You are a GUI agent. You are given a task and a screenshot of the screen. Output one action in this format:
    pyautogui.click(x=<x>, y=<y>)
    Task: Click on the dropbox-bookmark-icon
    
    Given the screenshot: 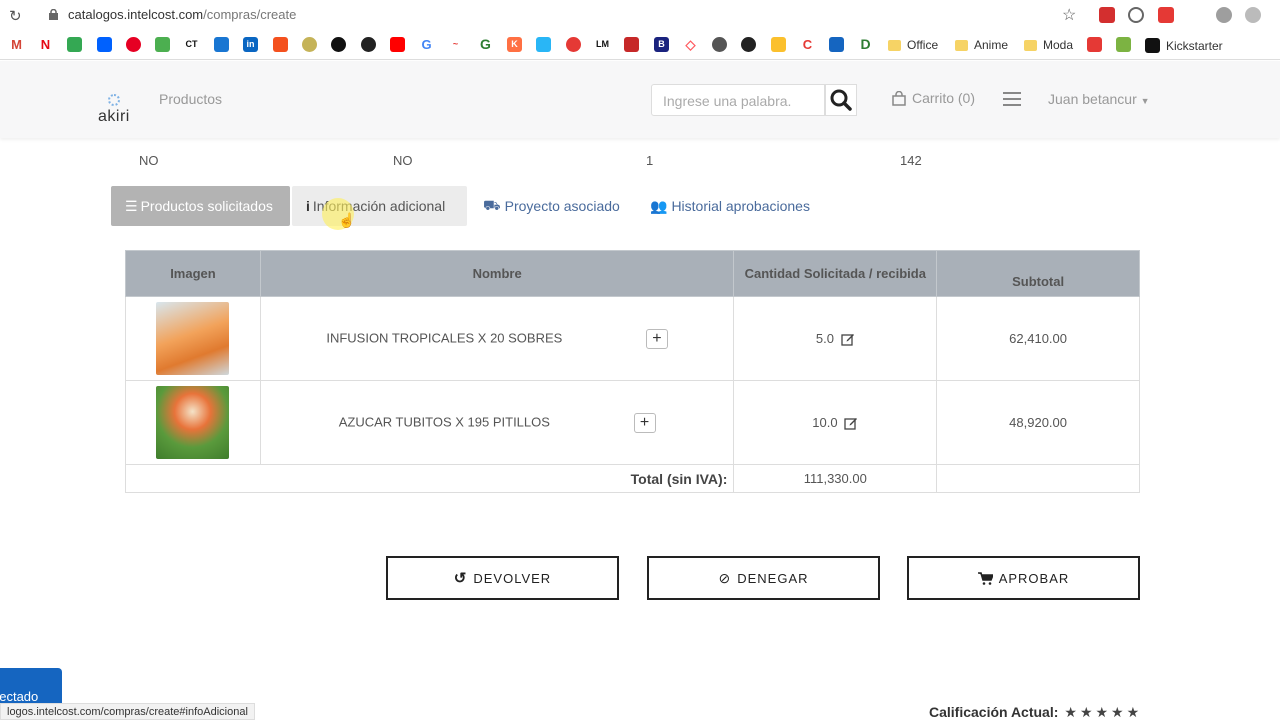 What is the action you would take?
    pyautogui.click(x=104, y=44)
    